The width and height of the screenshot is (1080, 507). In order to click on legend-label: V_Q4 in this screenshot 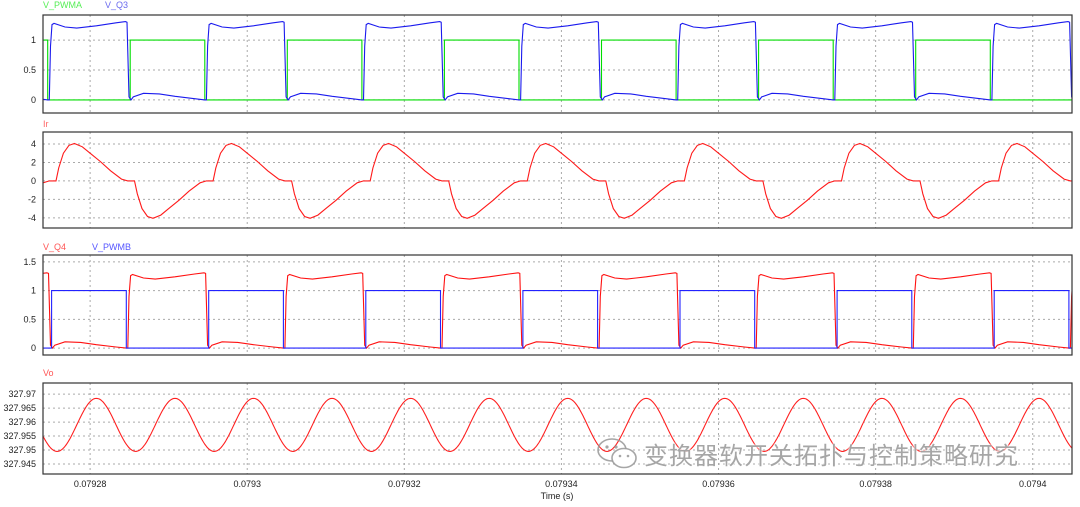, I will do `click(54, 247)`.